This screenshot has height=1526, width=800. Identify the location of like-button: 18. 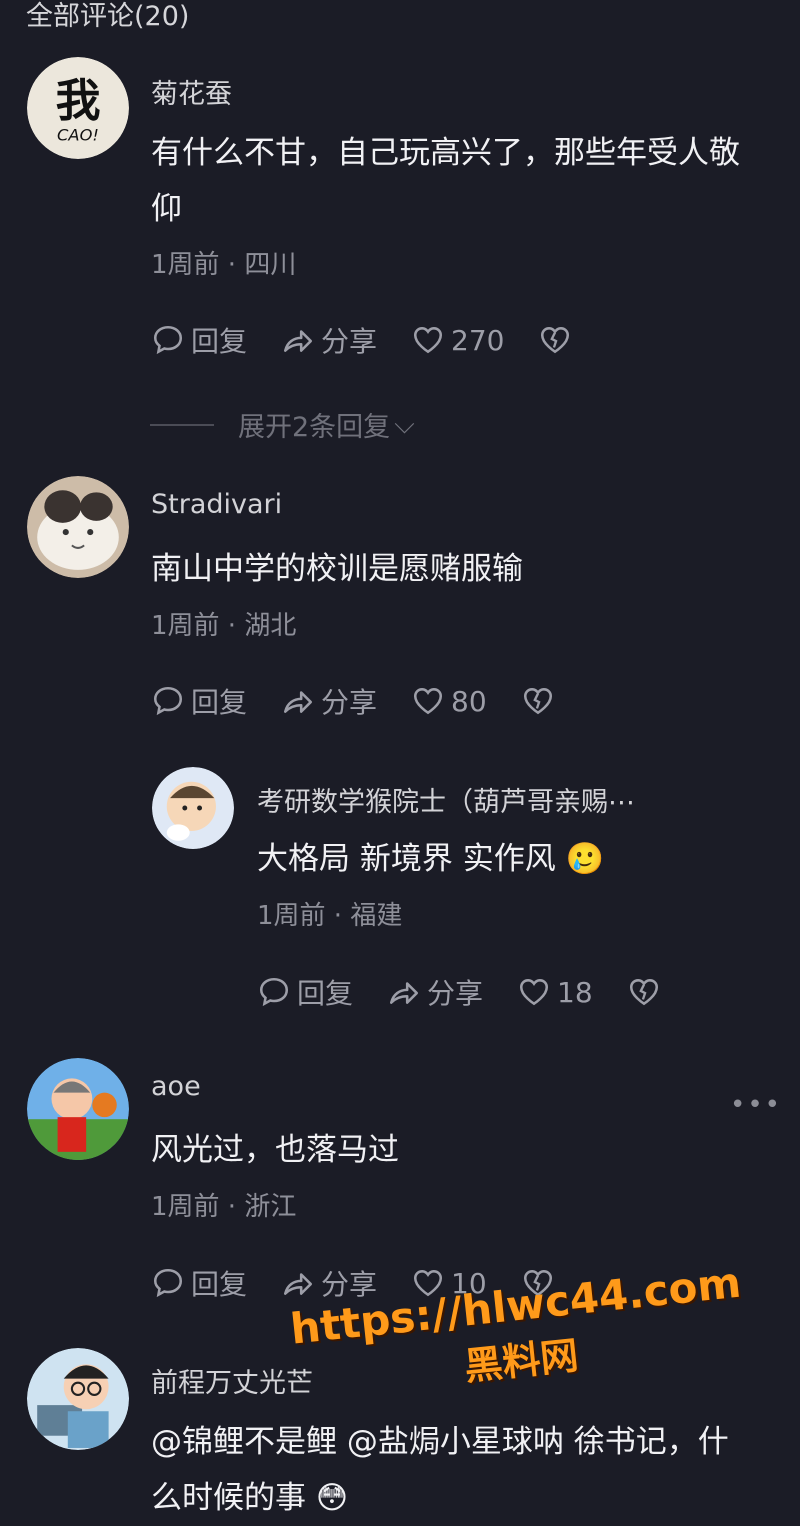
(555, 992).